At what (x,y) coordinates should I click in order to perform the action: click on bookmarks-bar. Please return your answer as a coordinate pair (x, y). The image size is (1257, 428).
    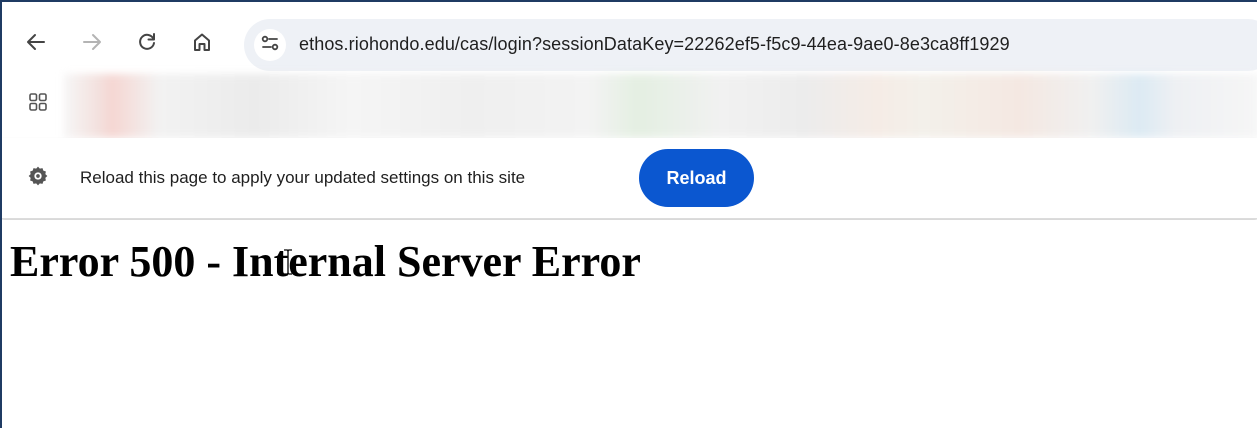
    Looking at the image, I should click on (629, 106).